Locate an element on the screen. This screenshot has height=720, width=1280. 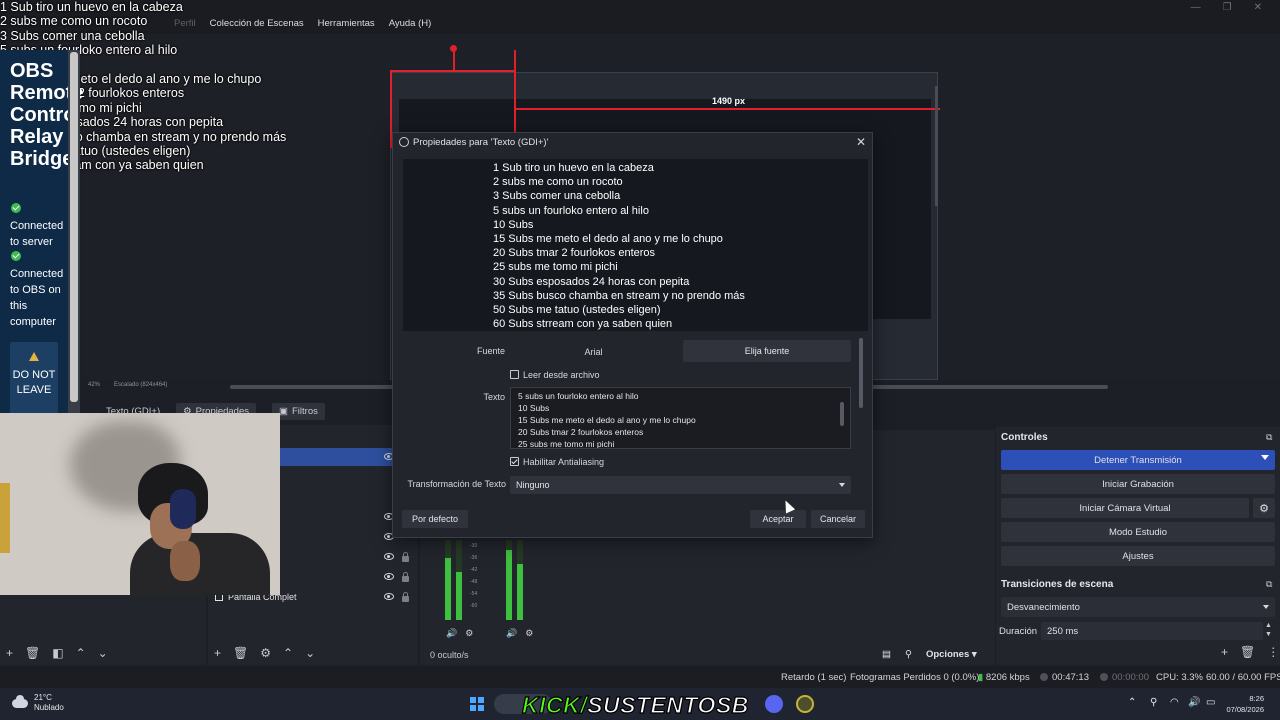
menu-ayuda: Ayuda (H) is located at coordinates (410, 23).